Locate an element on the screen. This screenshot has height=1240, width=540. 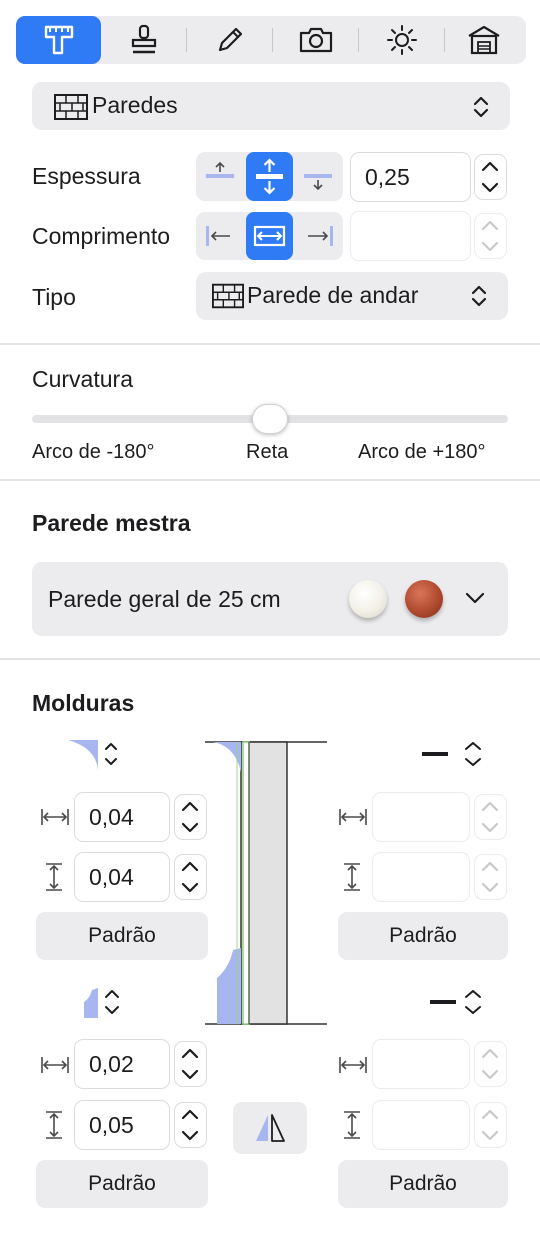
length-align-center-option is located at coordinates (269, 236).